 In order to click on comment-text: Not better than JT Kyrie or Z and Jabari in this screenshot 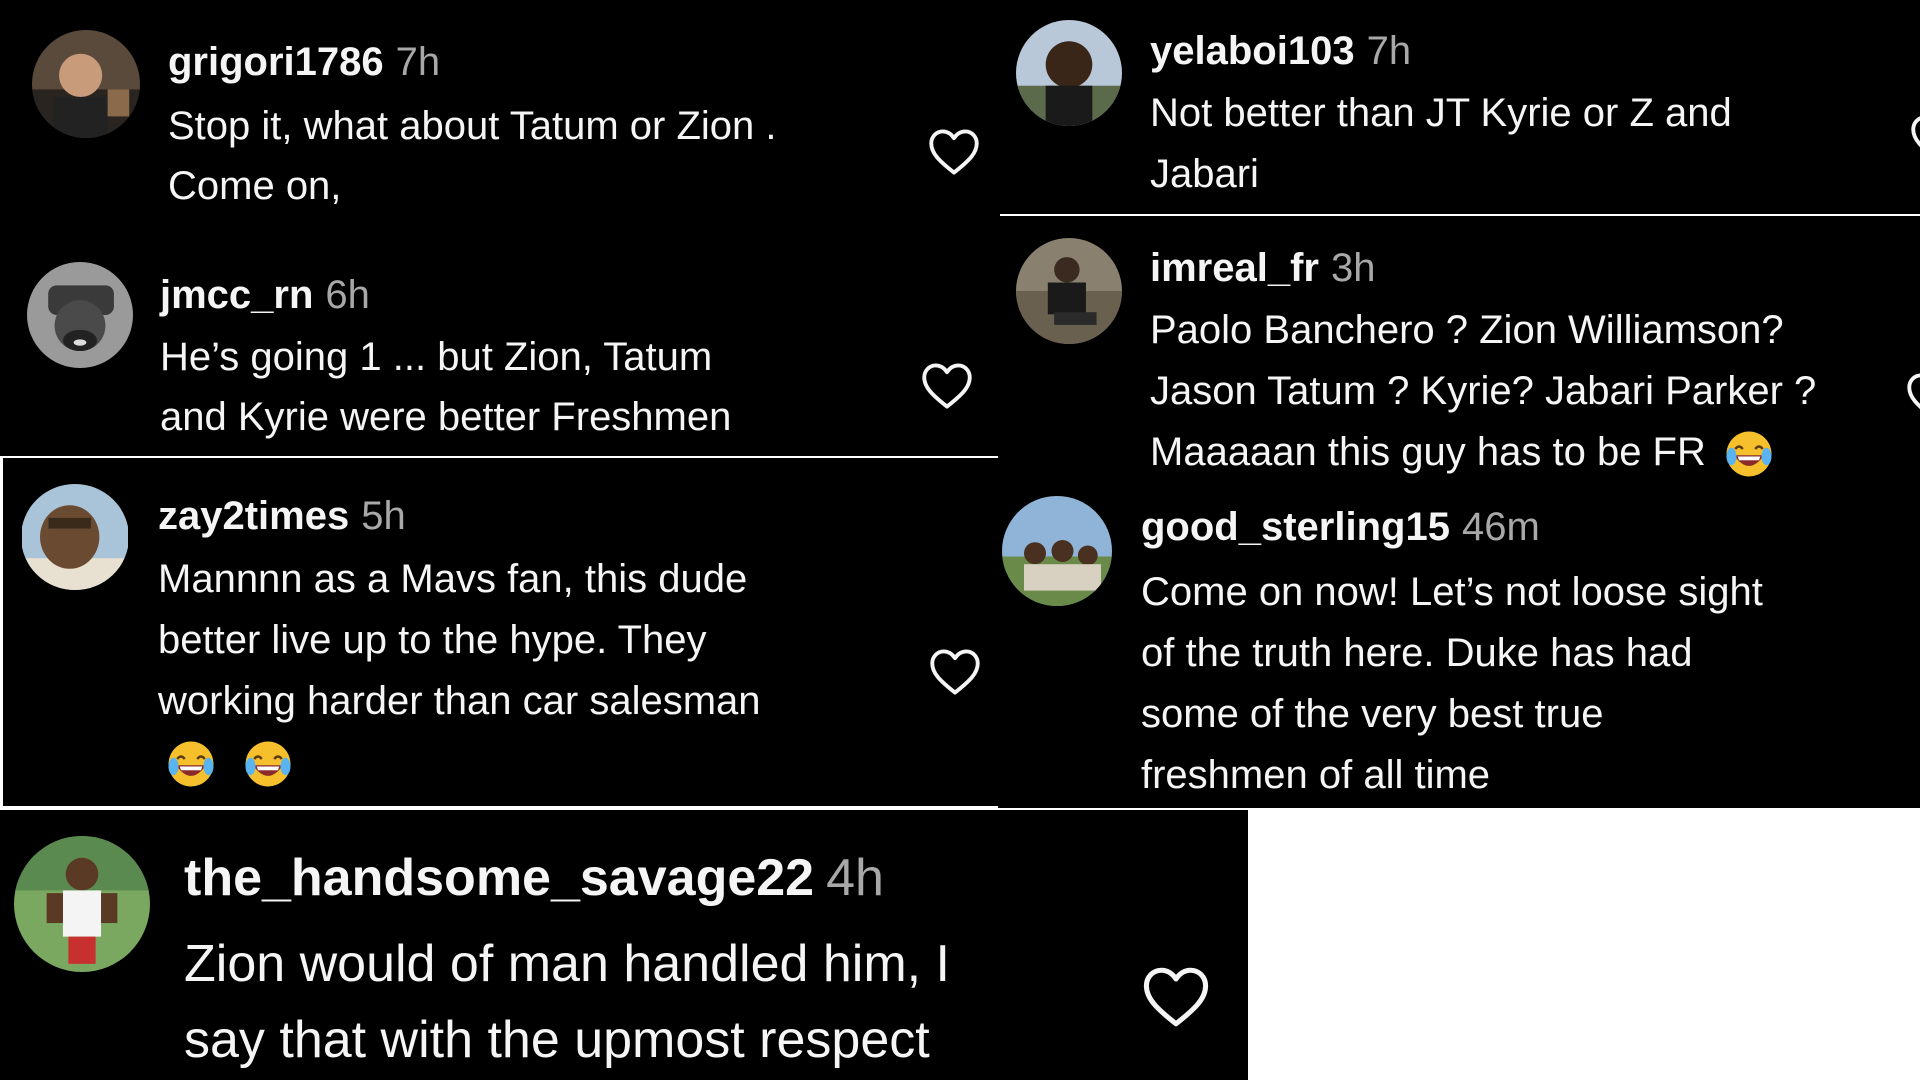, I will do `click(1441, 144)`.